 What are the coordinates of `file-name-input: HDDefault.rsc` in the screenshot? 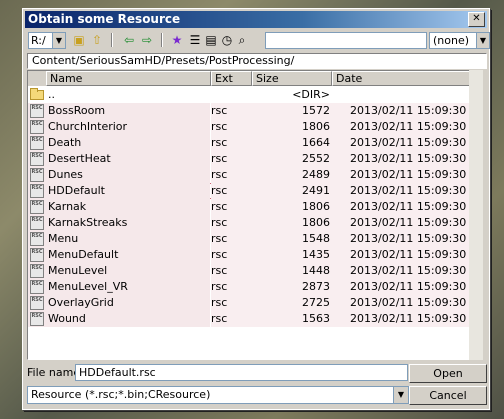 It's located at (241, 372).